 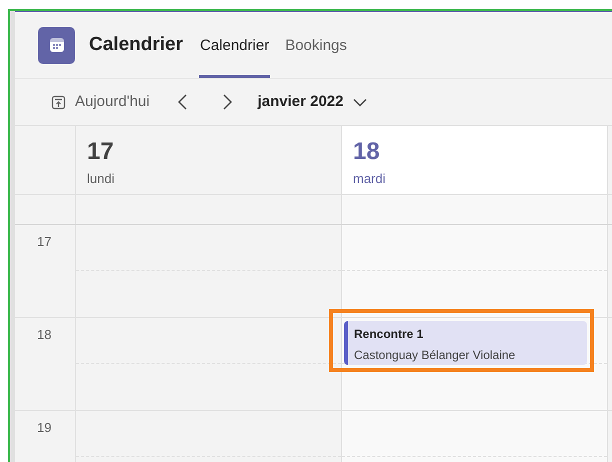 I want to click on today-button: Aujourd'hui, so click(x=100, y=102).